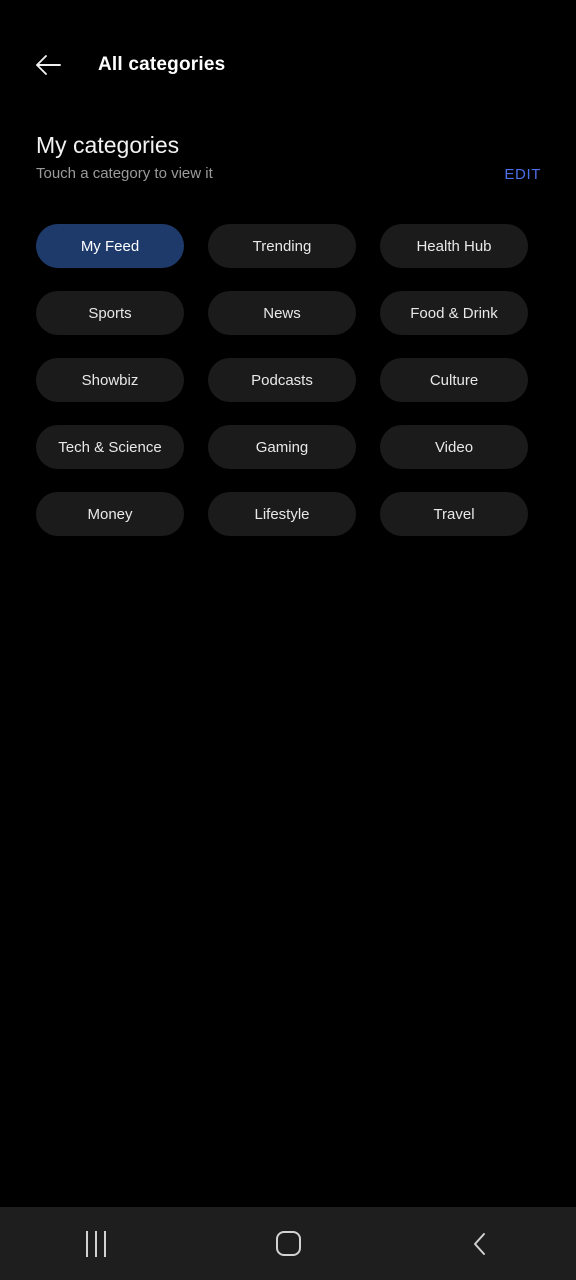 Image resolution: width=576 pixels, height=1280 pixels. I want to click on category-chip-label: Food & Drink, so click(454, 313).